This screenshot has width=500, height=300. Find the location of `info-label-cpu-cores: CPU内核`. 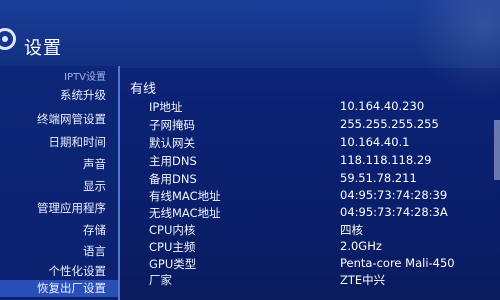

info-label-cpu-cores: CPU内核 is located at coordinates (172, 230).